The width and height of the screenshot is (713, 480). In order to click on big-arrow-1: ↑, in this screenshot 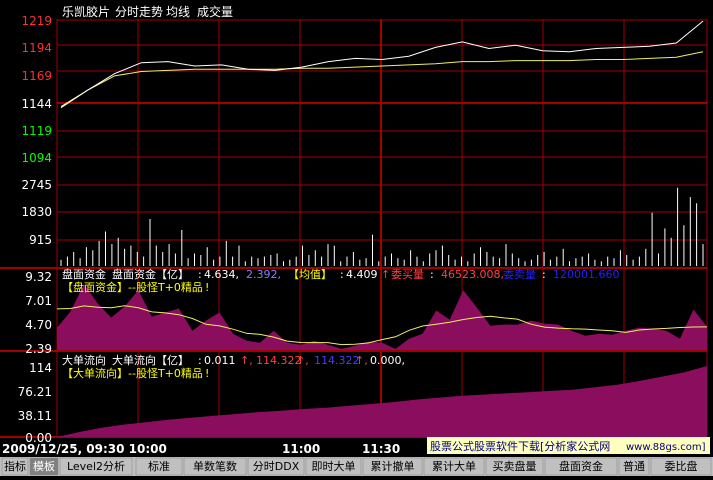, I will do `click(246, 360)`.